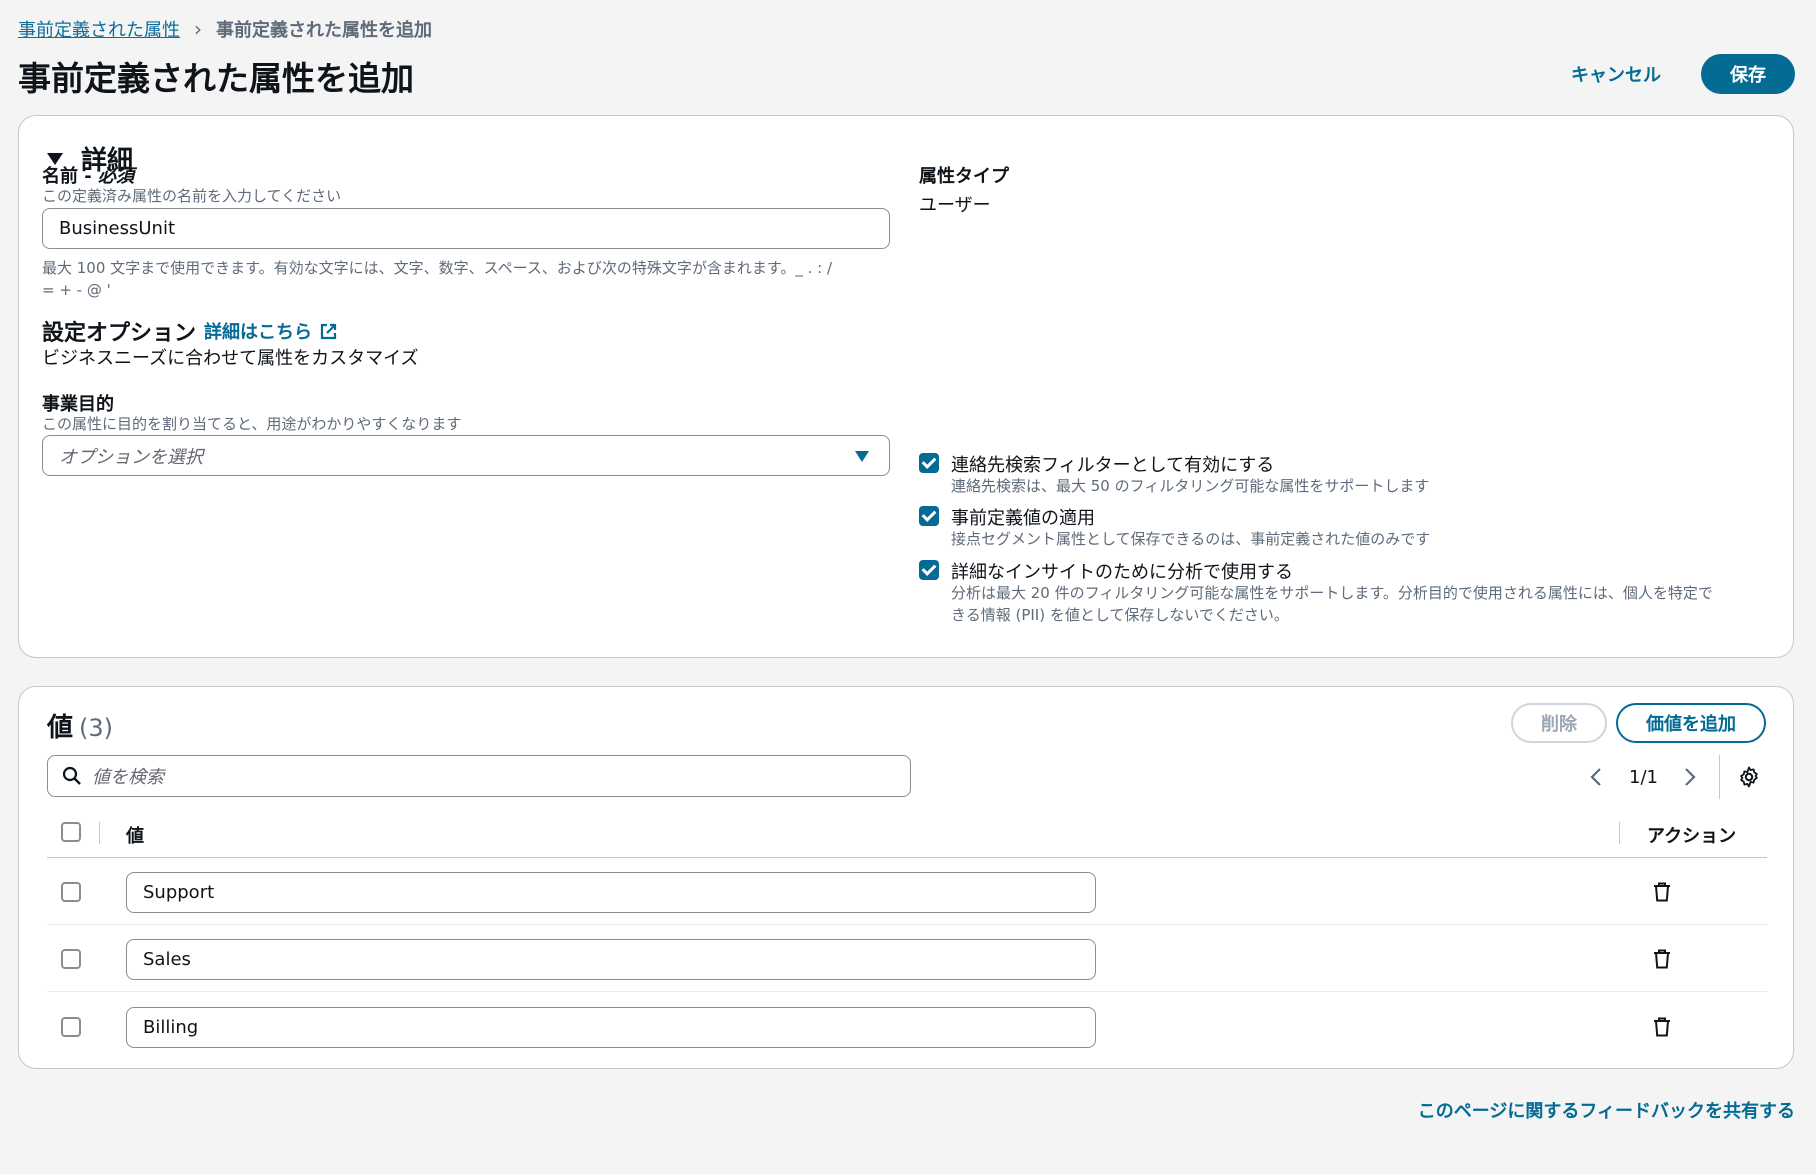 Image resolution: width=1816 pixels, height=1174 pixels. Describe the element at coordinates (128, 777) in the screenshot. I see `search-placeholder: 値を検索` at that location.